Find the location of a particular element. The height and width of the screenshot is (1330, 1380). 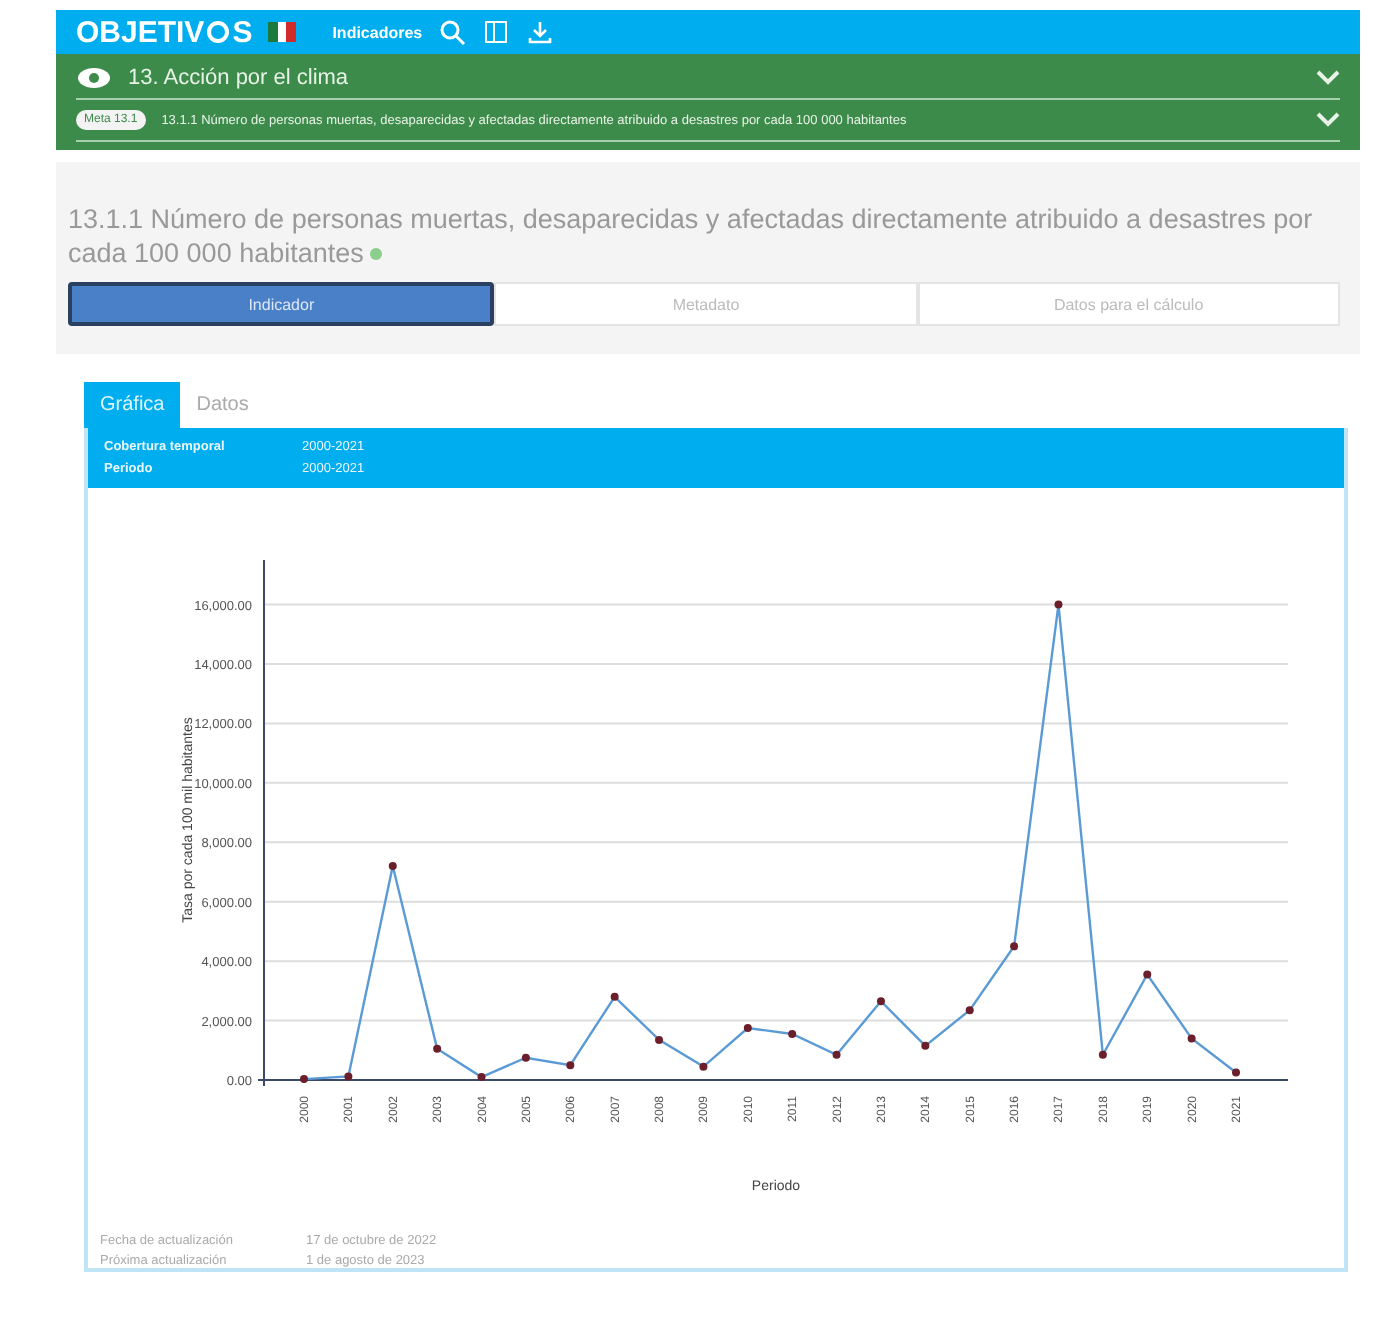

eye-icon is located at coordinates (94, 78).